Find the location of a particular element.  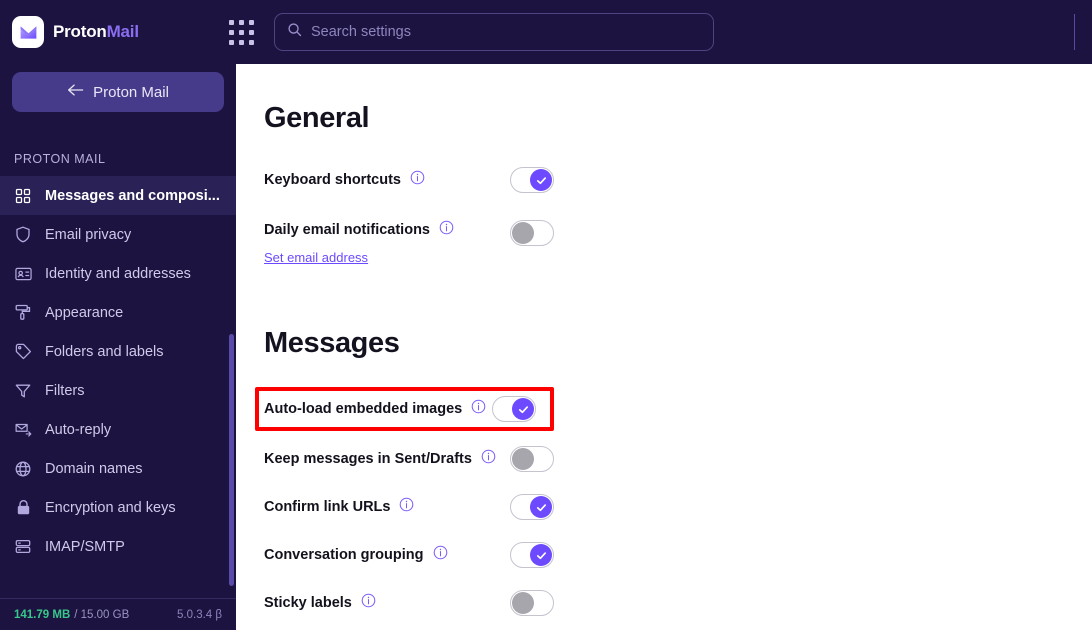

toggle-keyboard-shortcuts is located at coordinates (532, 180).